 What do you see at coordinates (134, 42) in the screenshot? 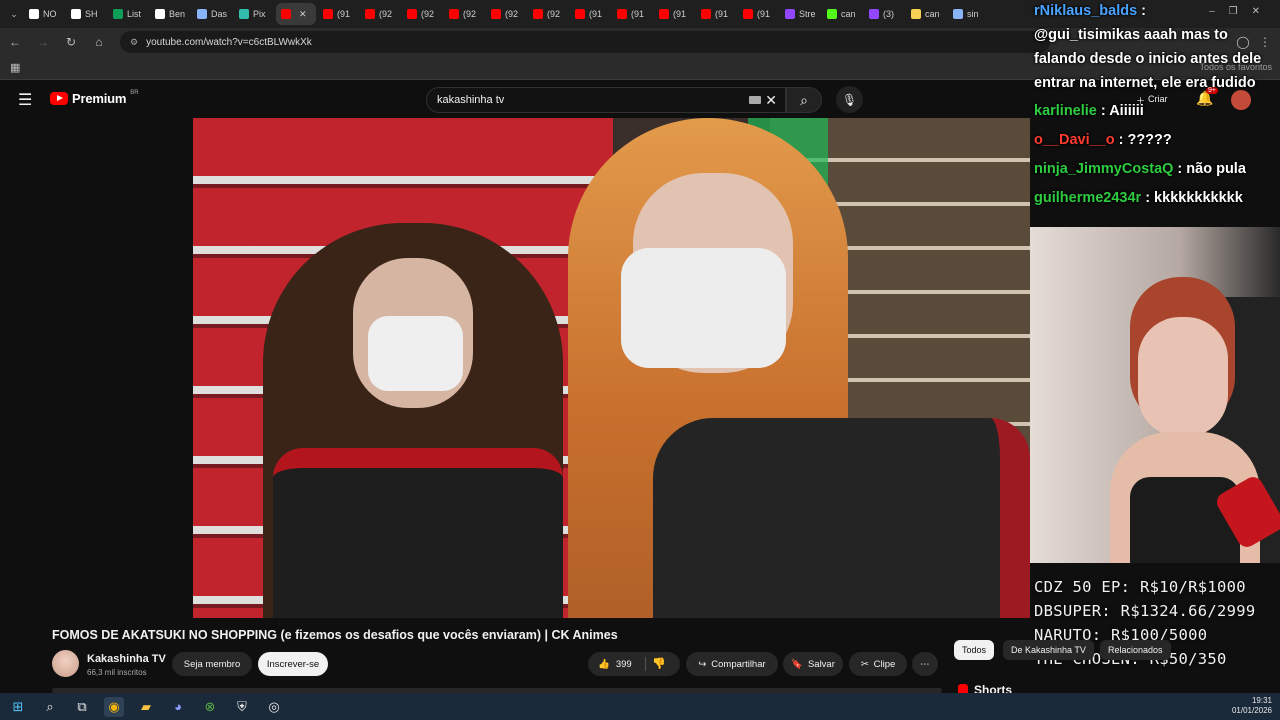
I see `site-info-icon: ⚙` at bounding box center [134, 42].